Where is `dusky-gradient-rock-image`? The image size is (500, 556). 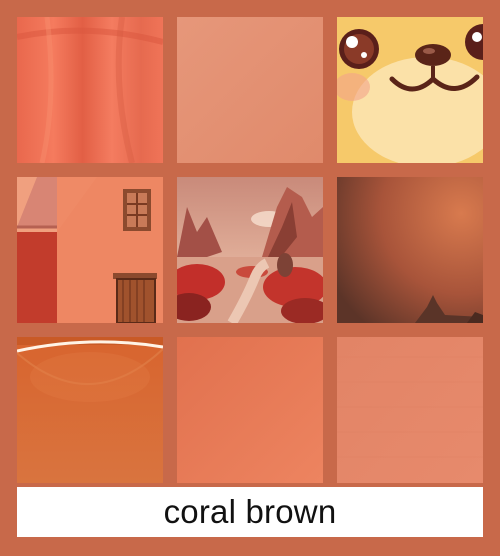 dusky-gradient-rock-image is located at coordinates (410, 250).